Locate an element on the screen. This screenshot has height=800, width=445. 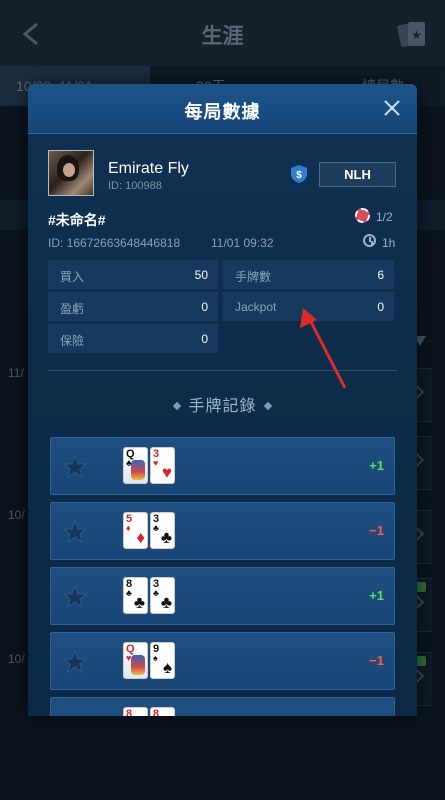
card-suit: ♥ is located at coordinates (156, 463).